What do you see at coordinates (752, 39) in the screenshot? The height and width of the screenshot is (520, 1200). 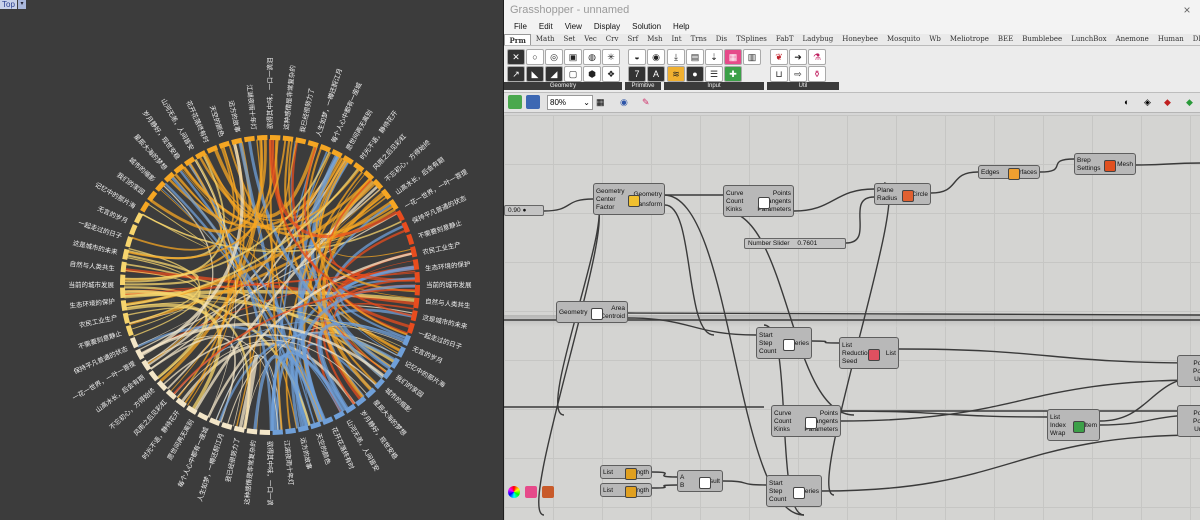 I see `tab-tsplines: TSplines` at bounding box center [752, 39].